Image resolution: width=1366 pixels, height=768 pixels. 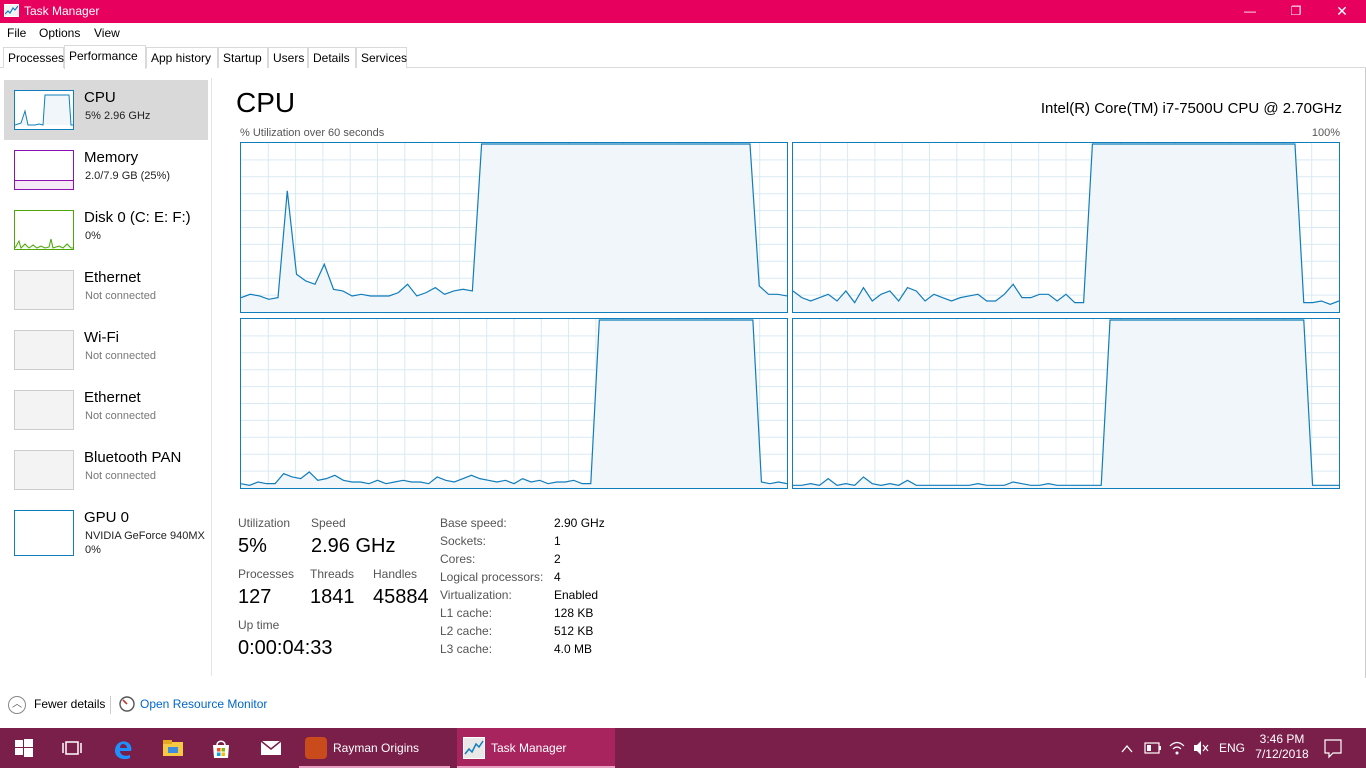 I want to click on spec-value: 128 KB, so click(x=574, y=613).